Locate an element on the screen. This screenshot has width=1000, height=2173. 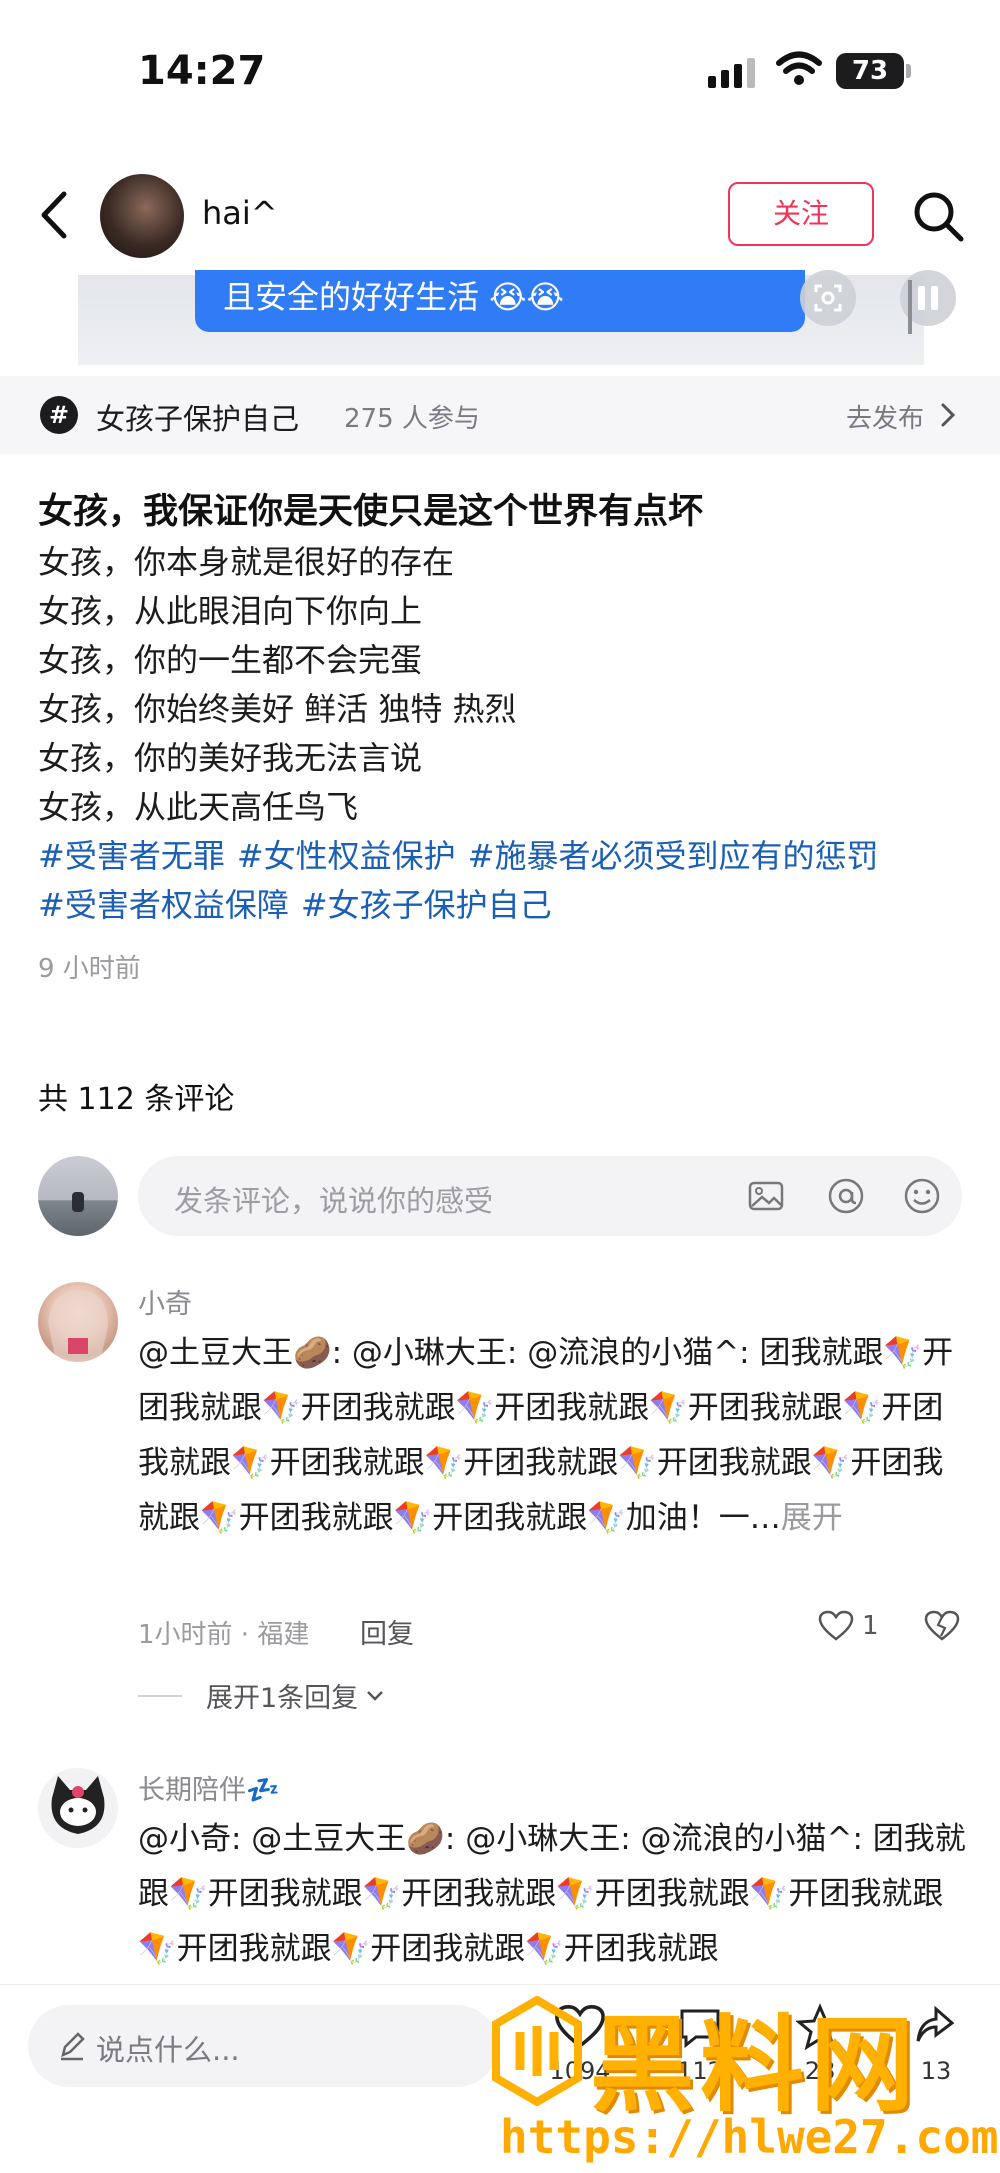
expand-replies-label: 展开1条回复 is located at coordinates (282, 1698).